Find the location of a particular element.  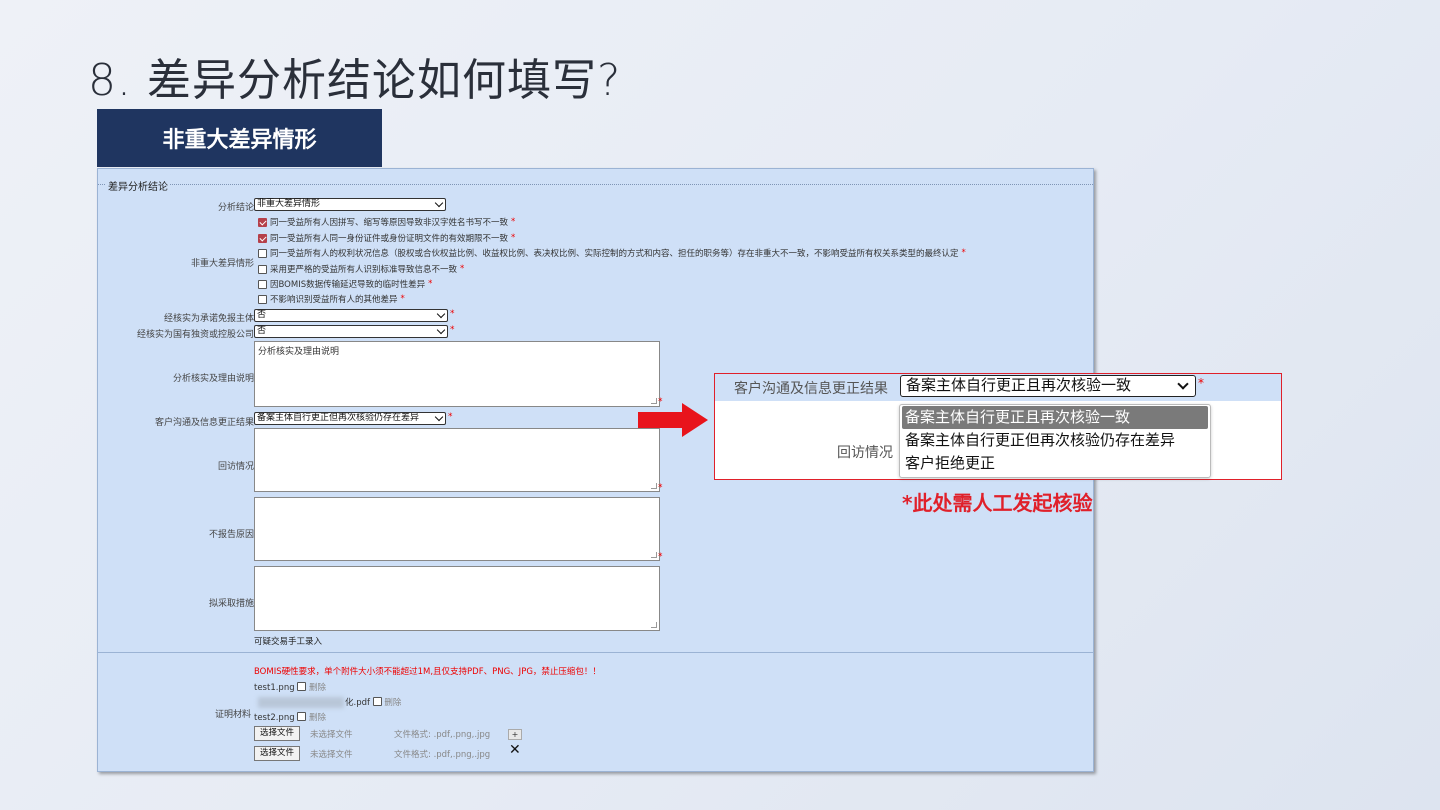

verify-reason-label: 分析核实及理由说明 is located at coordinates (213, 379).